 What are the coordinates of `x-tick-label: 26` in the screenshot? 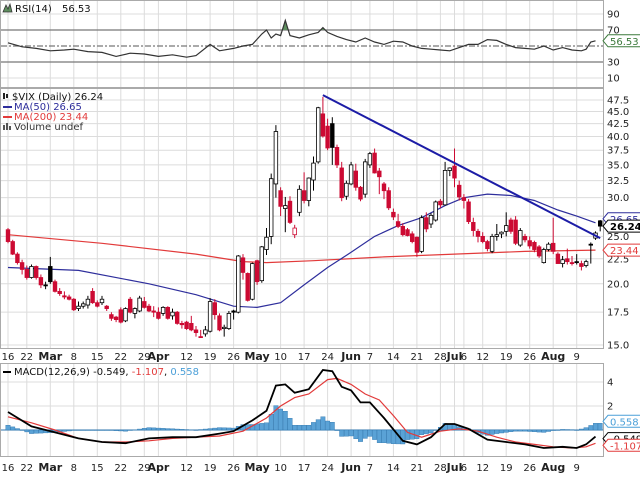 It's located at (233, 468).